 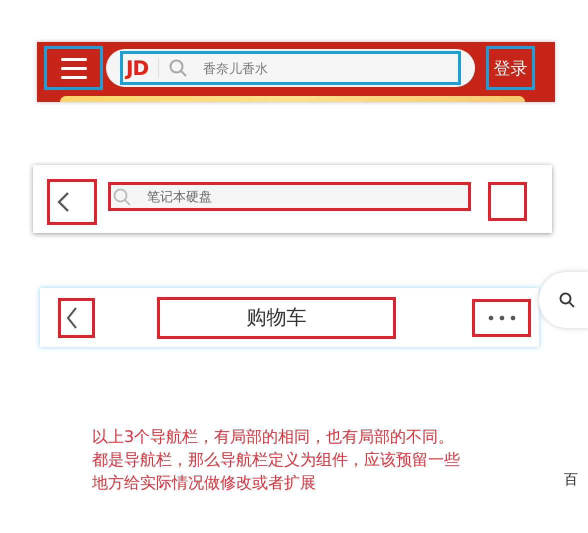 I want to click on more-button, so click(x=501, y=317).